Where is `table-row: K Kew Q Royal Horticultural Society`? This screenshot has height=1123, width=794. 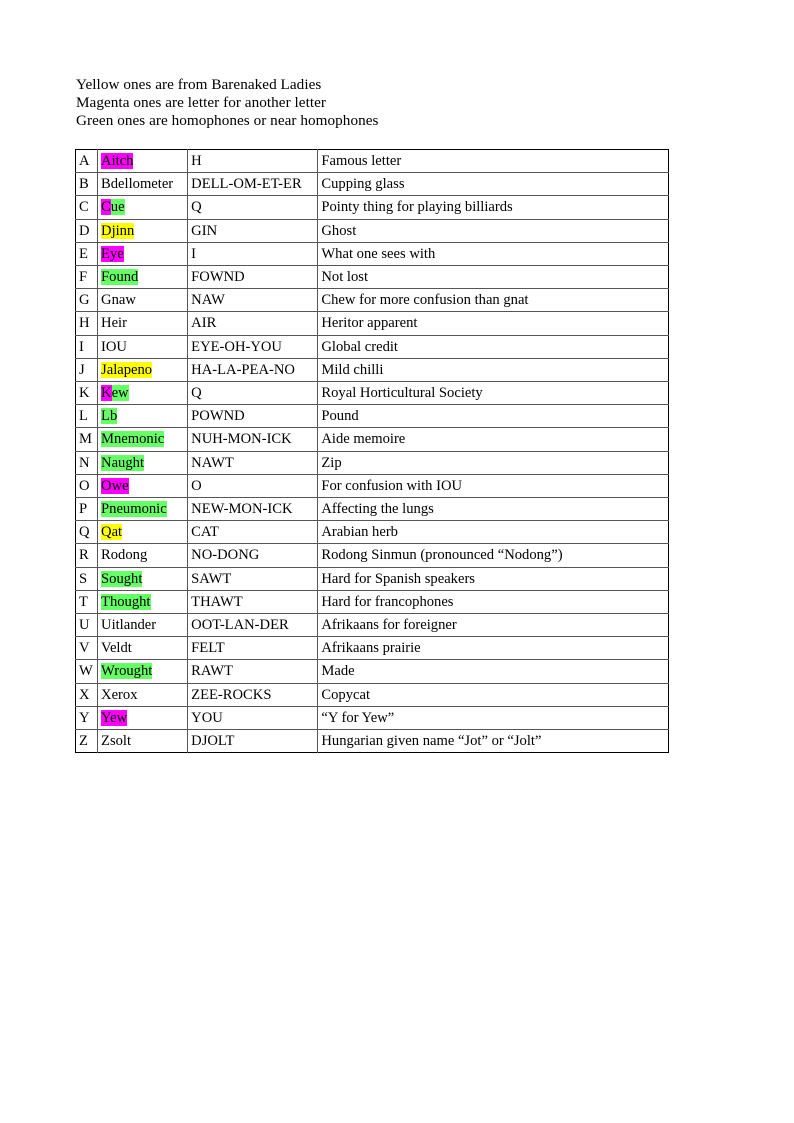 table-row: K Kew Q Royal Horticultural Society is located at coordinates (372, 393).